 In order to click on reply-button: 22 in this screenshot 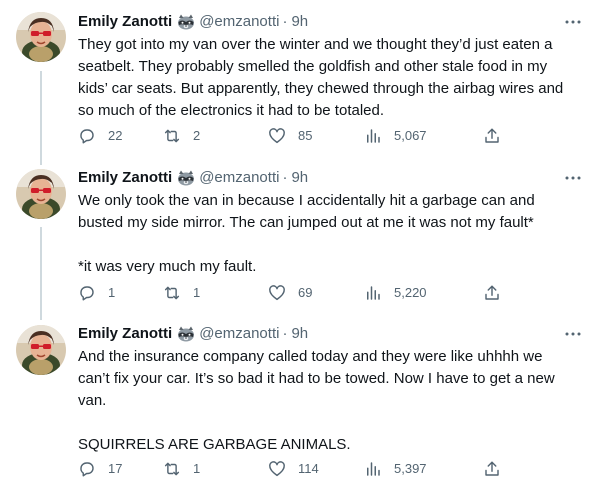, I will do `click(100, 136)`.